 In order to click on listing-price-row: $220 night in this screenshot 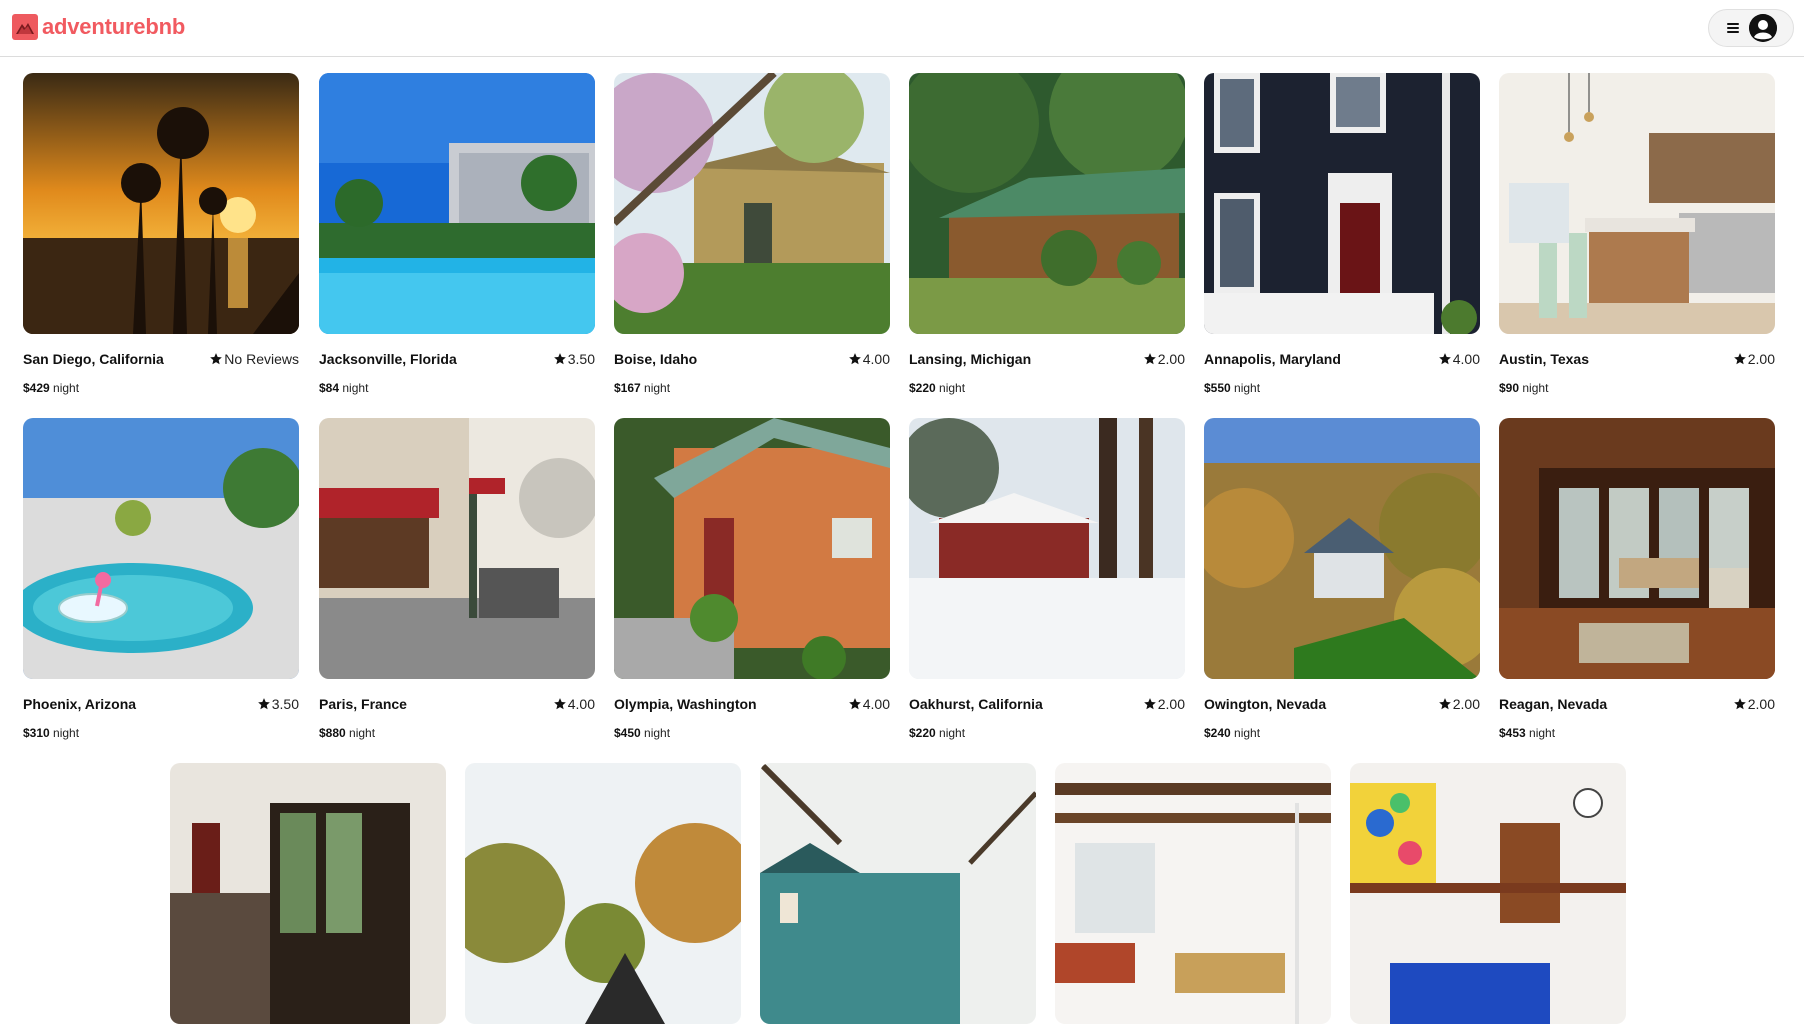, I will do `click(1047, 733)`.